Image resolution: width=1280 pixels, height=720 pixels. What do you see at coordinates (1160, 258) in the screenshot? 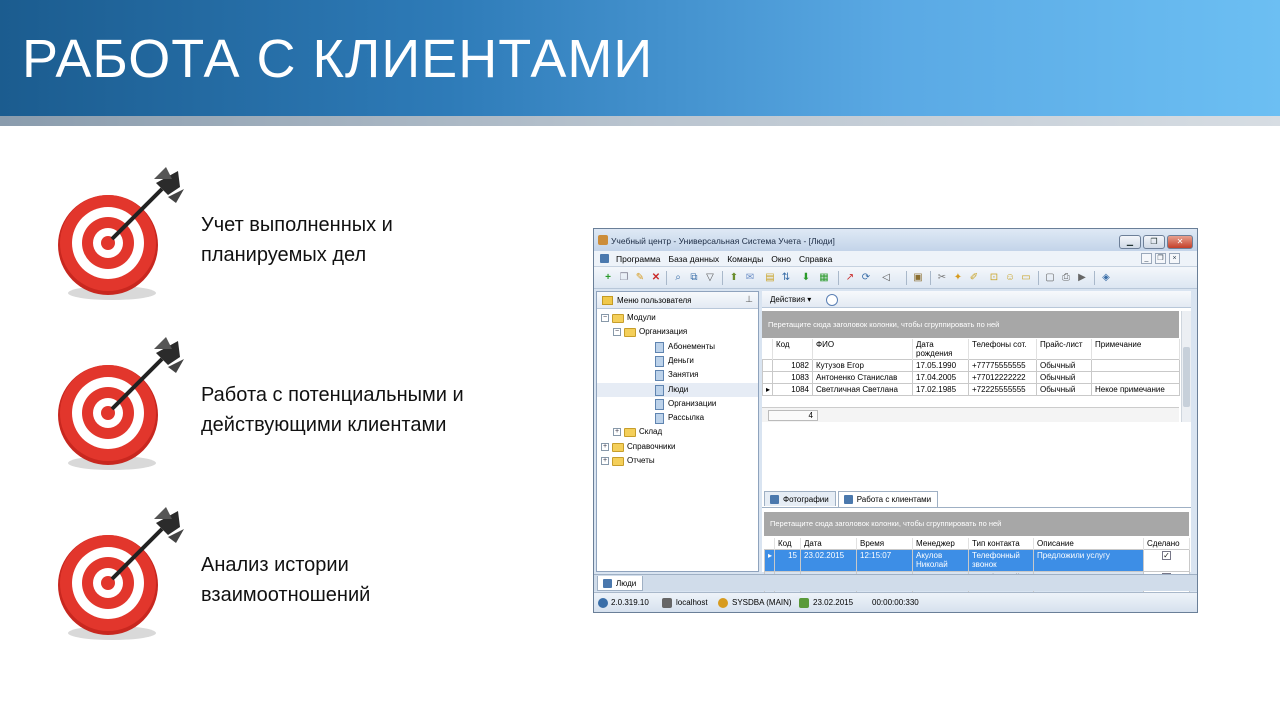
I see `mdi-restore-button: ❐` at bounding box center [1160, 258].